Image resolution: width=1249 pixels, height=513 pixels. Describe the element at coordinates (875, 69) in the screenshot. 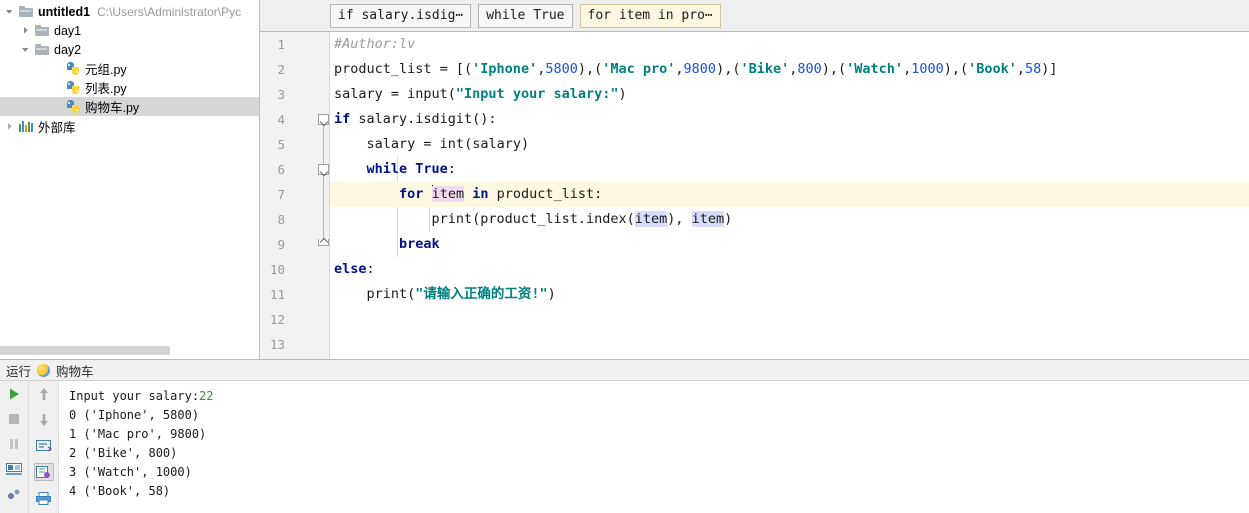

I see `code-token-string: 'Watch'` at that location.